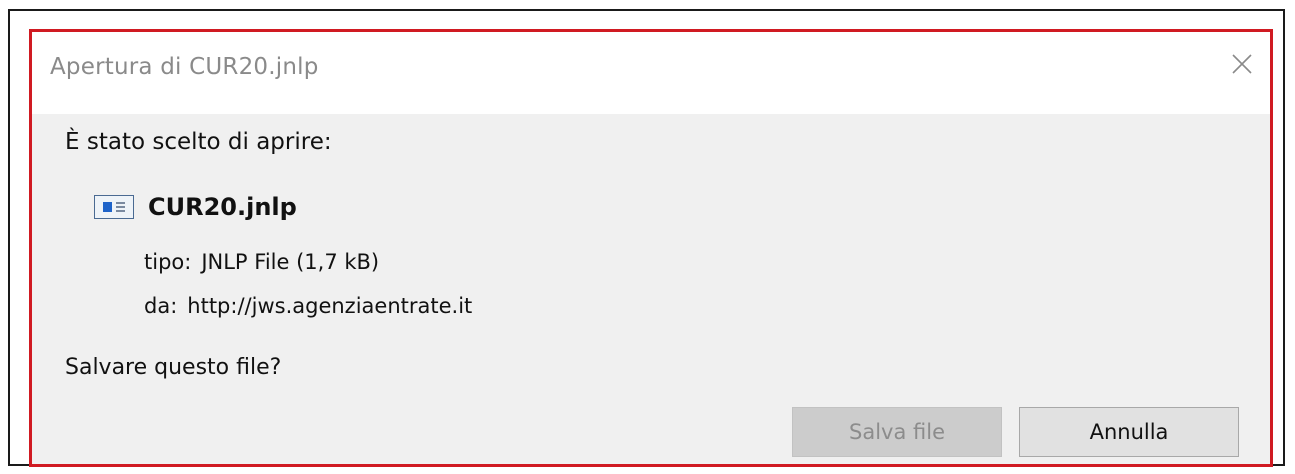 This screenshot has width=1295, height=474. What do you see at coordinates (330, 306) in the screenshot?
I see `file-source-value: http://jws.agenziaentrate.it` at bounding box center [330, 306].